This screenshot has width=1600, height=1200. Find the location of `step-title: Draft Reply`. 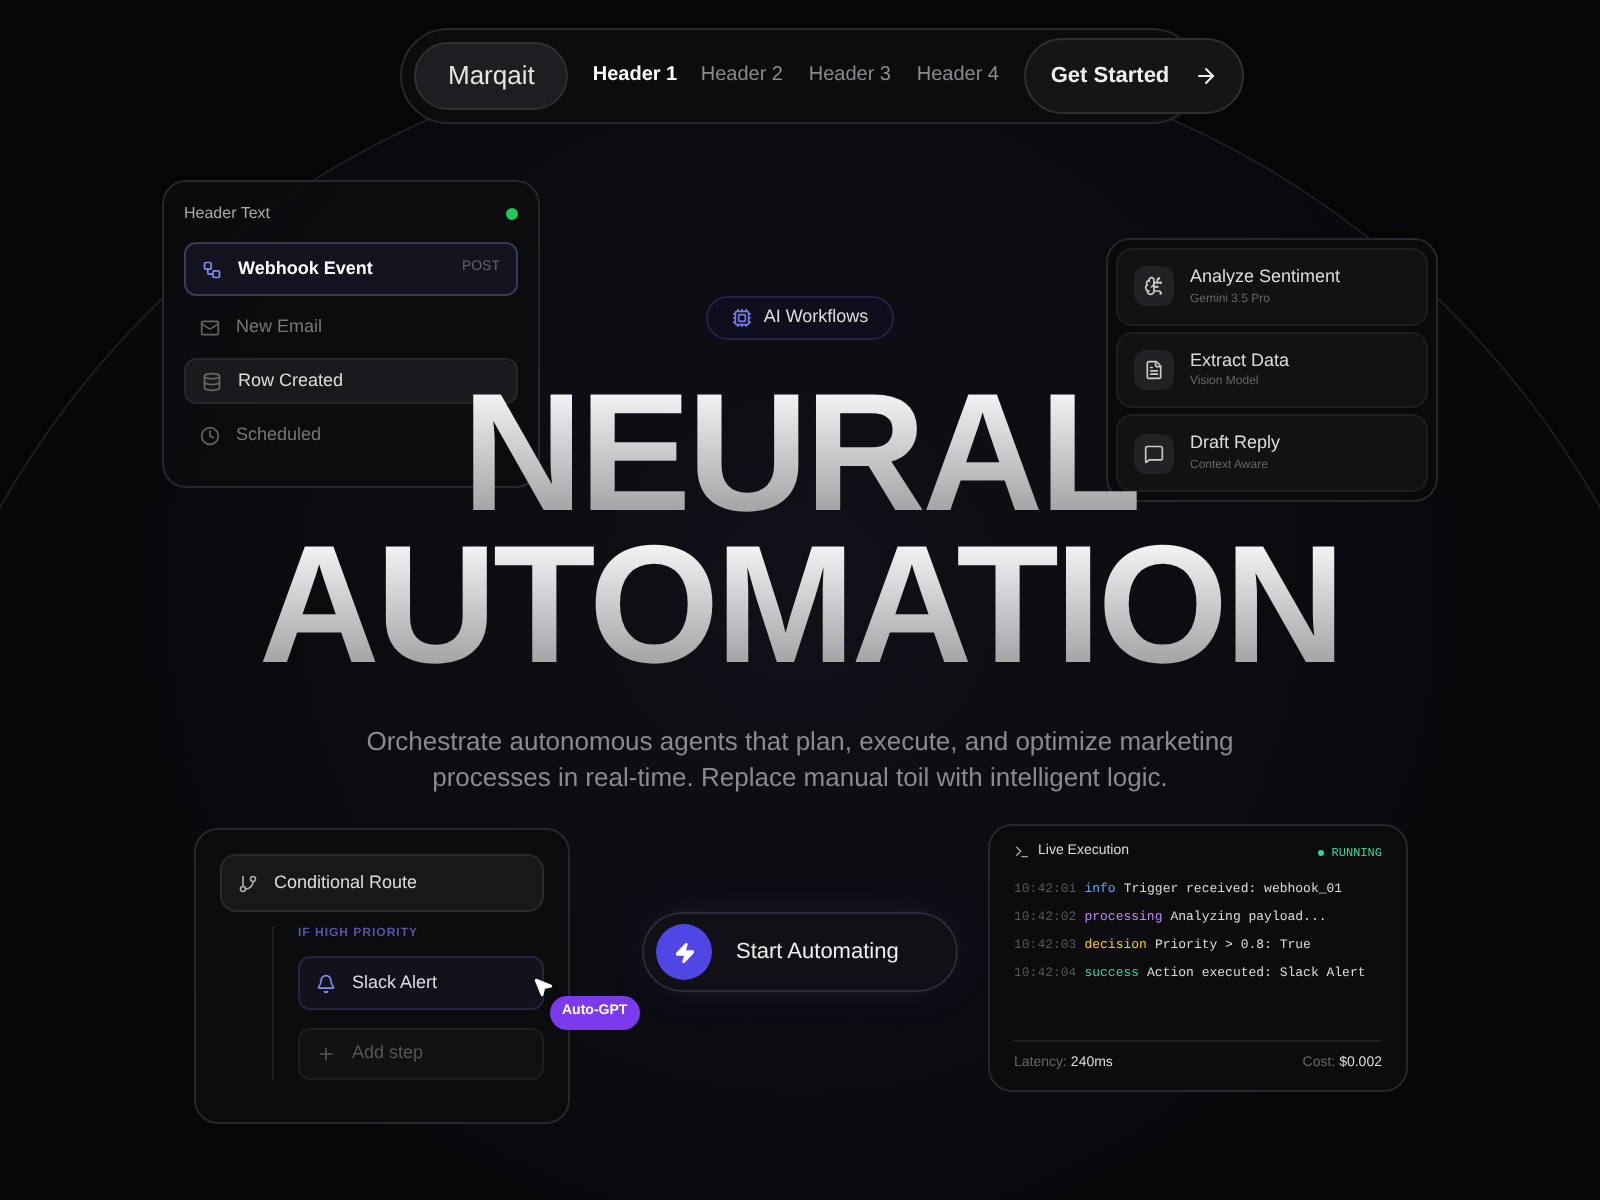

step-title: Draft Reply is located at coordinates (1235, 443).